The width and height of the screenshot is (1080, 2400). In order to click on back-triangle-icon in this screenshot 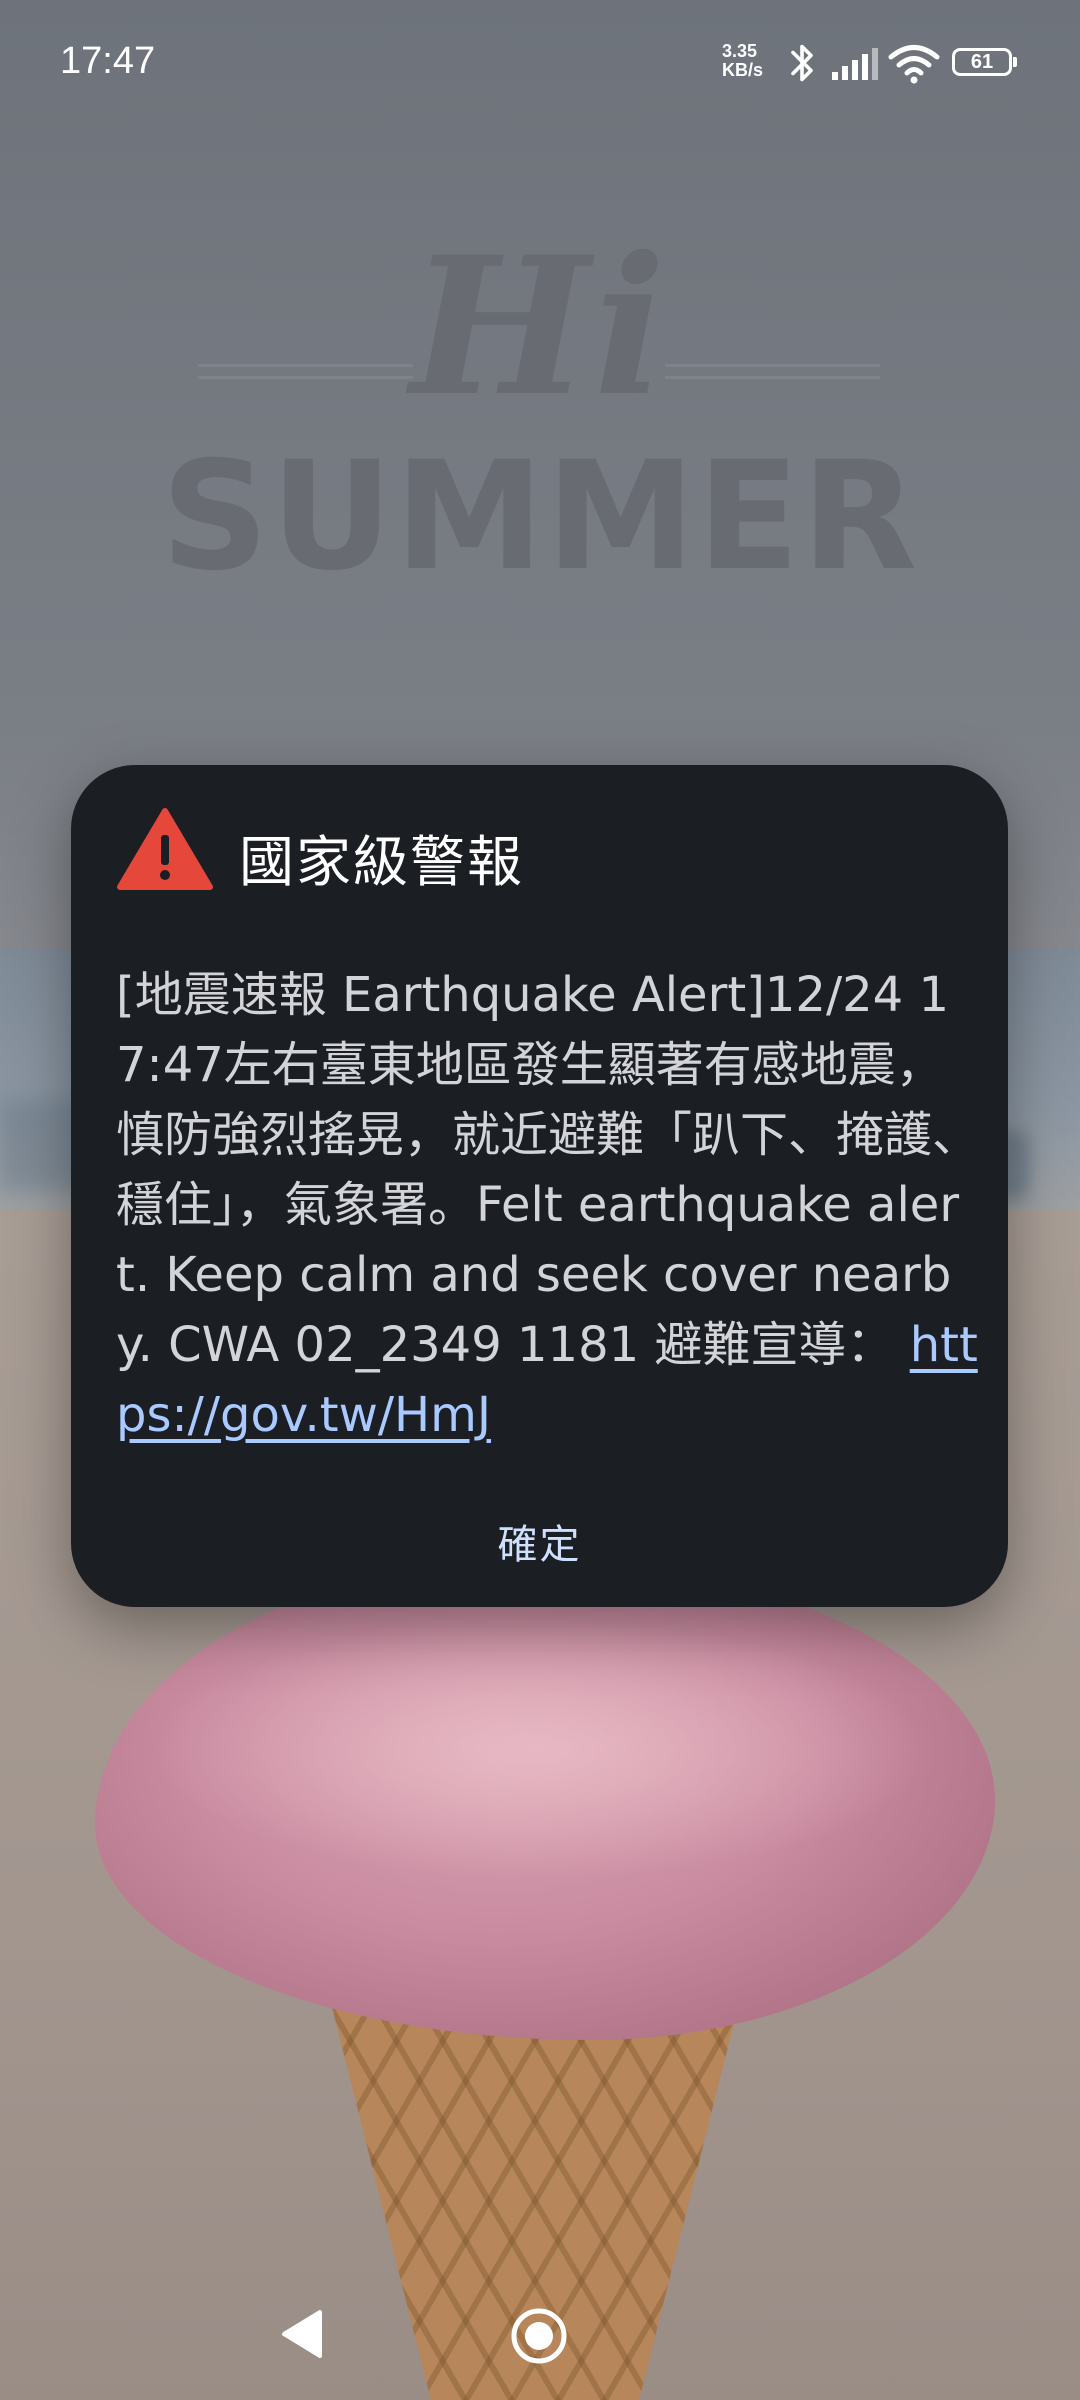, I will do `click(303, 2334)`.